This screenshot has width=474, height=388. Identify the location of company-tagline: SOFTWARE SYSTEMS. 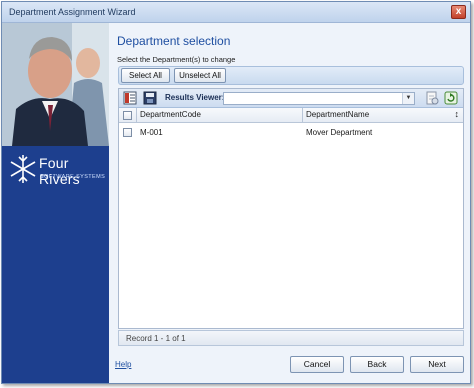
(73, 177).